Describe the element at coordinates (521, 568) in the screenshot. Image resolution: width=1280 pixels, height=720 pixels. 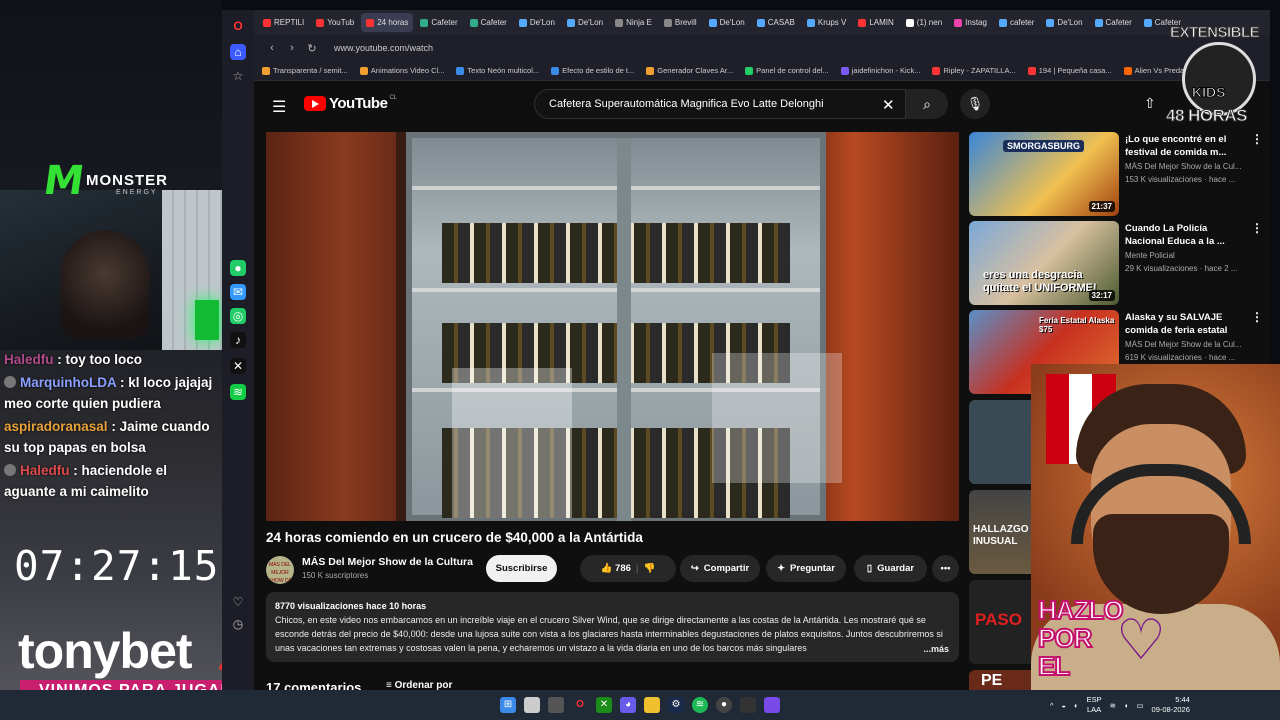
I see `subscribe-button: Suscribirse` at that location.